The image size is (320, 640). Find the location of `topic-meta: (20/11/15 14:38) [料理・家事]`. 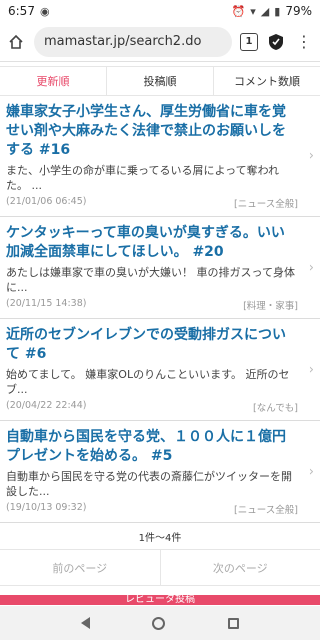

topic-meta: (20/11/15 14:38) [料理・家事] is located at coordinates (152, 305).